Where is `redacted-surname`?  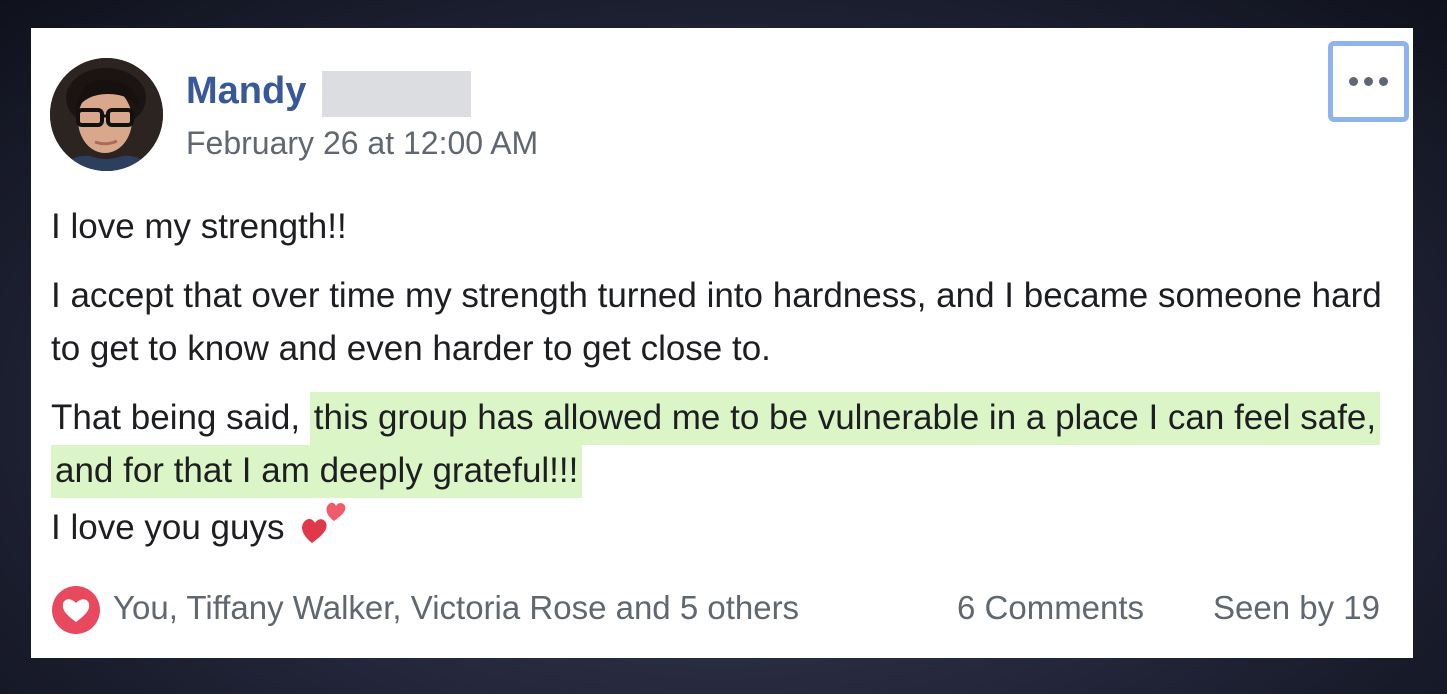 redacted-surname is located at coordinates (396, 94).